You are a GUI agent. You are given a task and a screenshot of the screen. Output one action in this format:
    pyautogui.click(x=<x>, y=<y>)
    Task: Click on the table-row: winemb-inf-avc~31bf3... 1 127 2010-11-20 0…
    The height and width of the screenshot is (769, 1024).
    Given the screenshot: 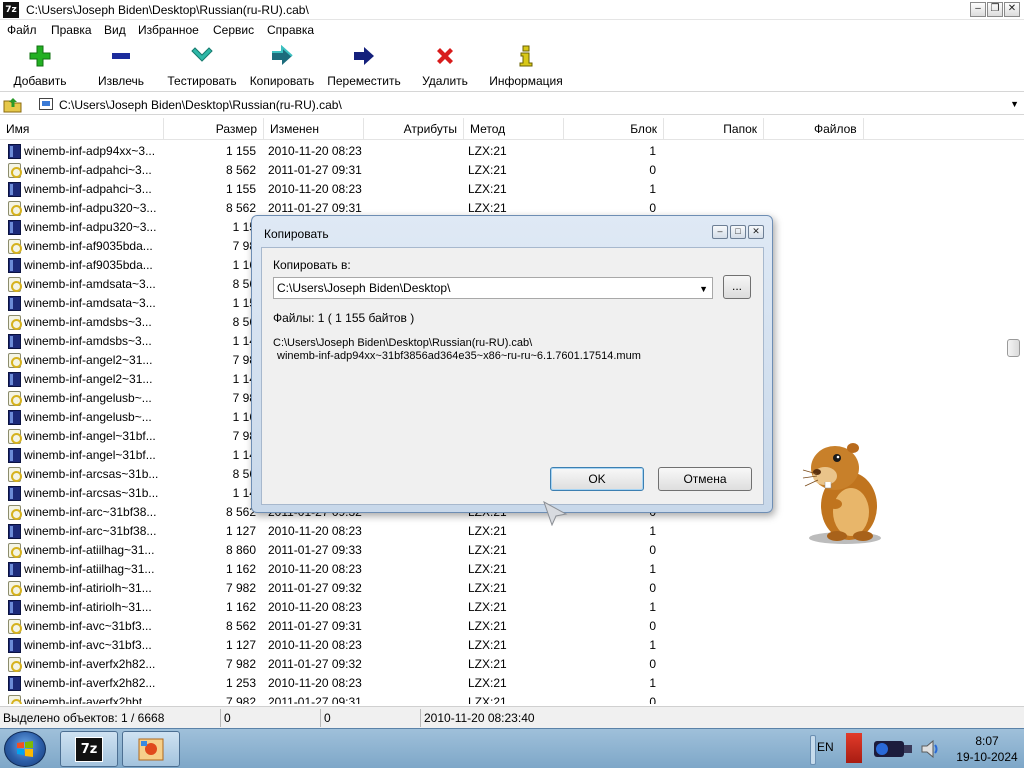 What is the action you would take?
    pyautogui.click(x=502, y=645)
    